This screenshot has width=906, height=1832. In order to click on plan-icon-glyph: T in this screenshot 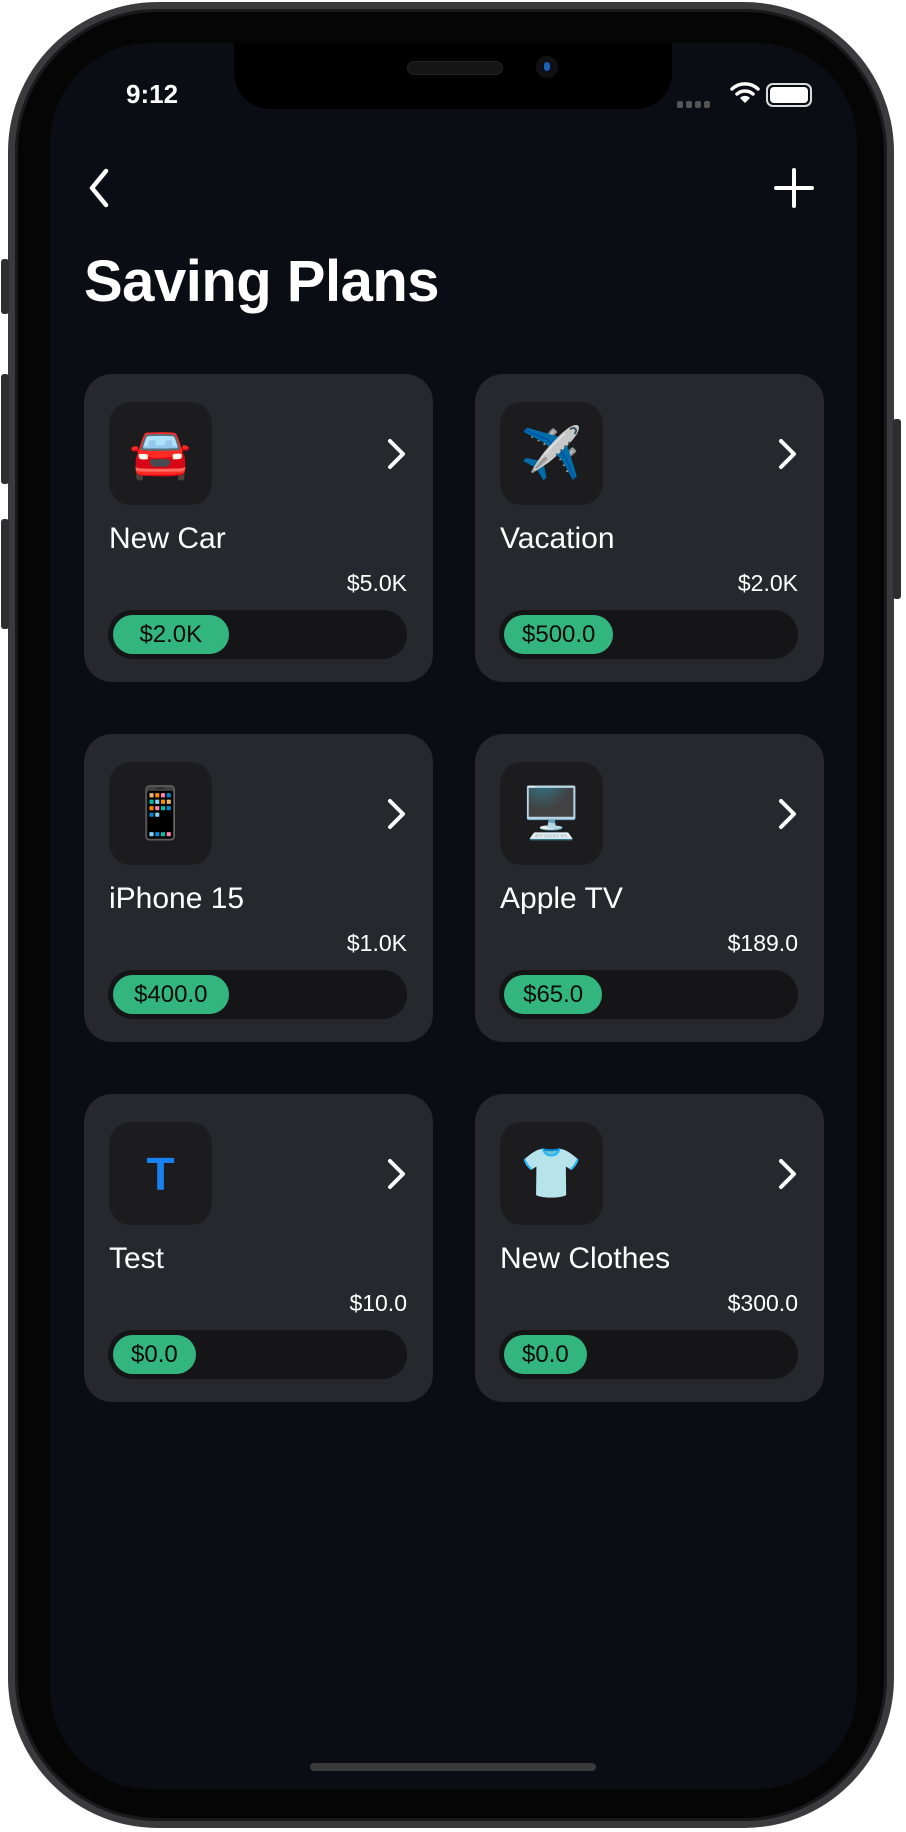, I will do `click(160, 1173)`.